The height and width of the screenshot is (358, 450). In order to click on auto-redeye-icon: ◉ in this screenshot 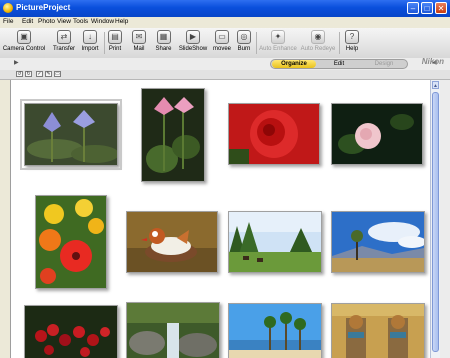, I will do `click(318, 37)`.